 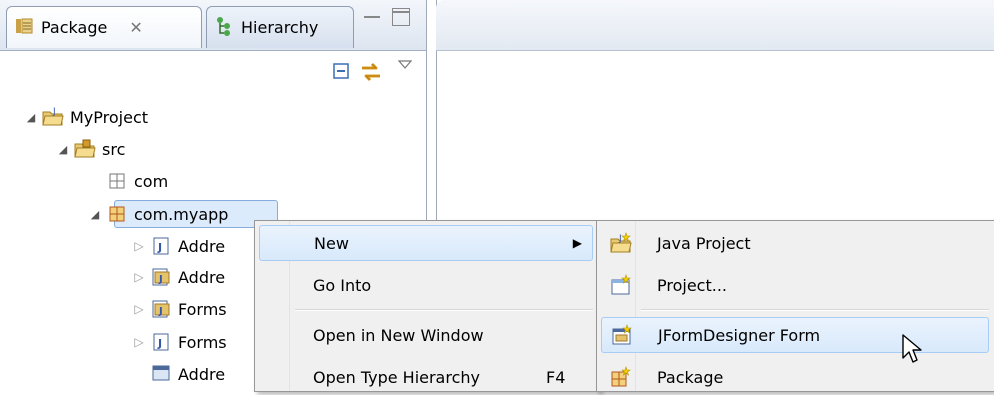 What do you see at coordinates (224, 28) in the screenshot?
I see `hierarchy-icon` at bounding box center [224, 28].